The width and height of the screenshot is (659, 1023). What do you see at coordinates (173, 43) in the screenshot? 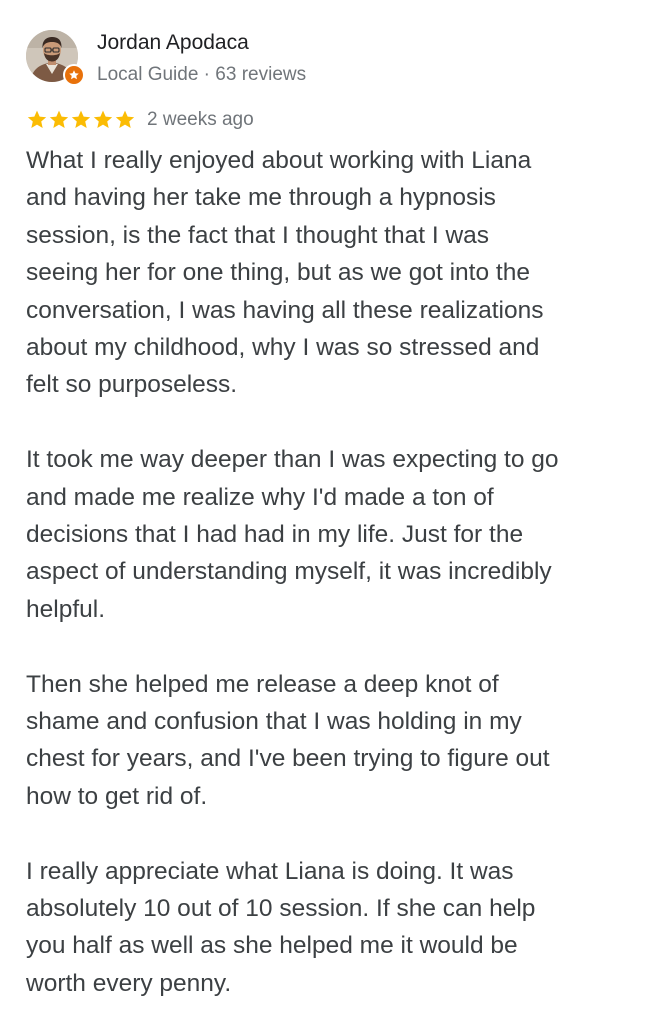
I see `reviewer-name: Jordan Apodaca` at bounding box center [173, 43].